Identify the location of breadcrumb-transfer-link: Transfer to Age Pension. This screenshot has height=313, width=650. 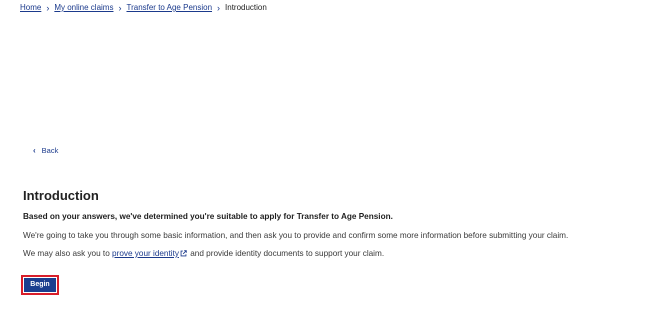
(169, 8).